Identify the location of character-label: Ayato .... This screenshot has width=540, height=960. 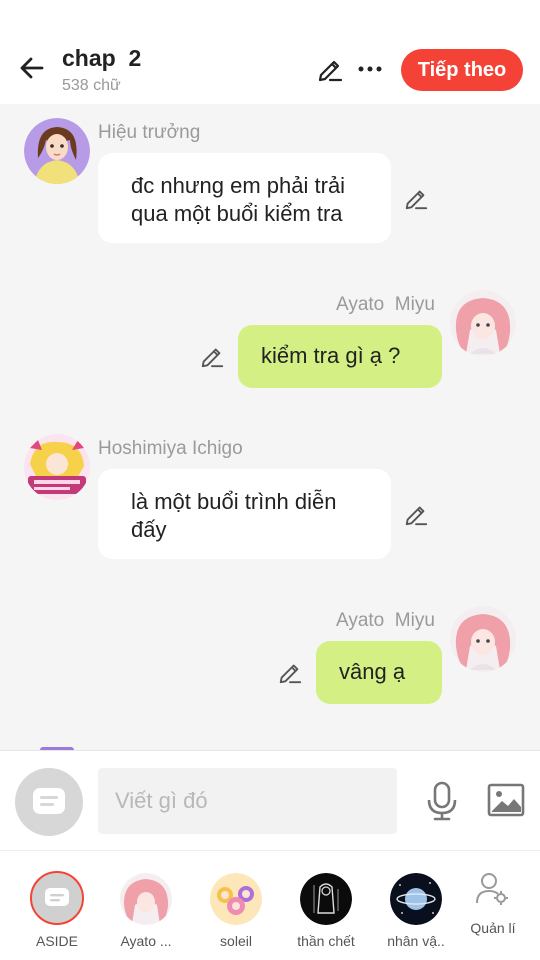
(146, 941).